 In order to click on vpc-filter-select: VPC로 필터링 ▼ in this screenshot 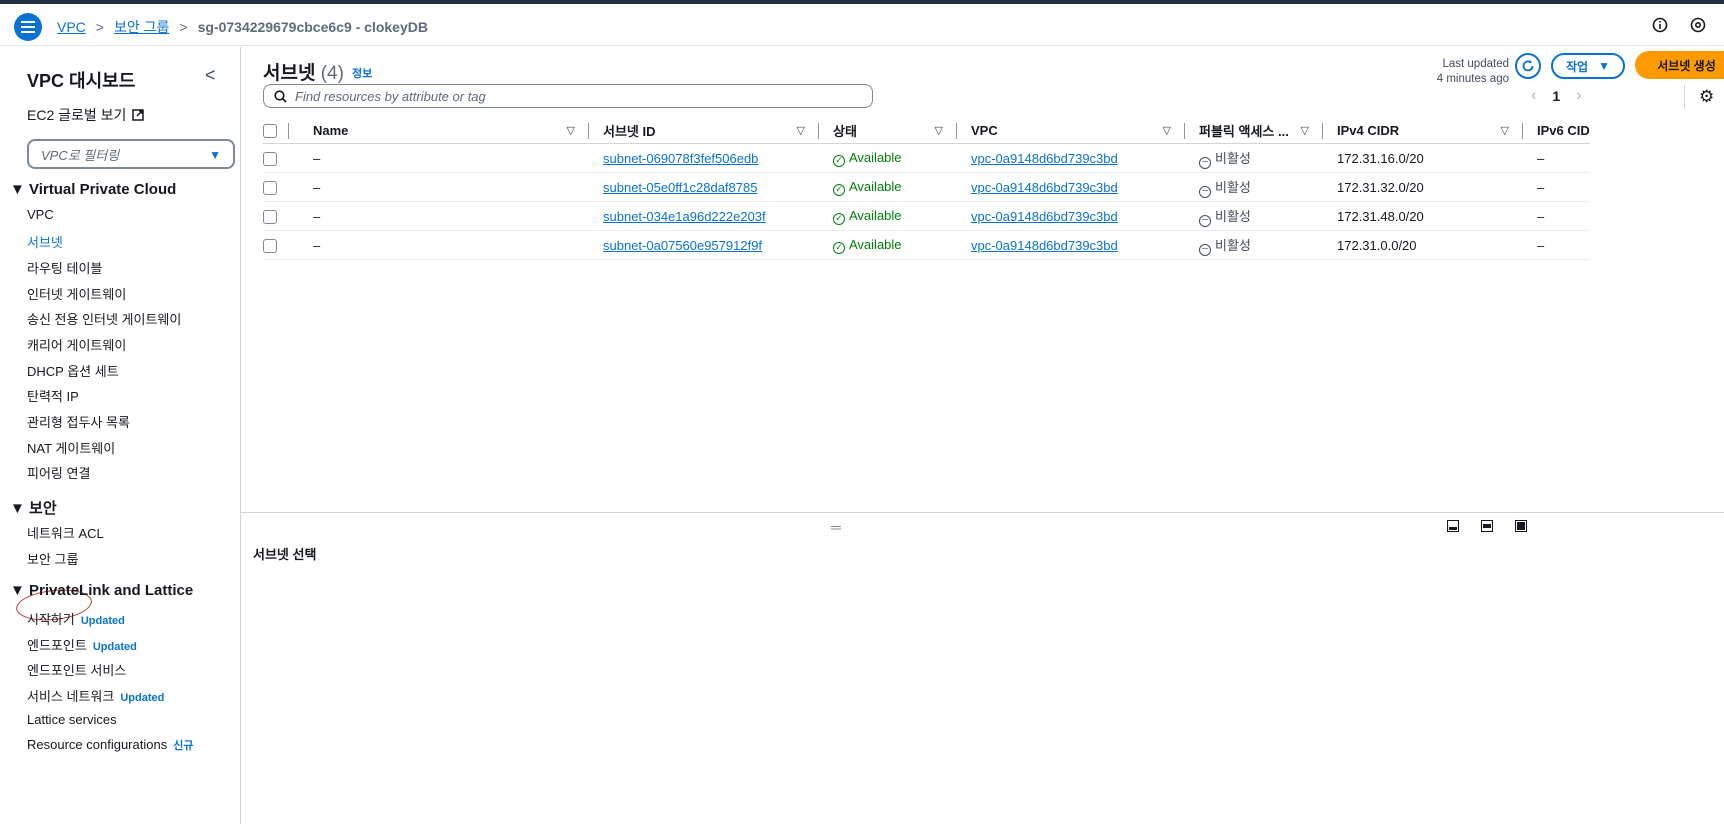, I will do `click(131, 154)`.